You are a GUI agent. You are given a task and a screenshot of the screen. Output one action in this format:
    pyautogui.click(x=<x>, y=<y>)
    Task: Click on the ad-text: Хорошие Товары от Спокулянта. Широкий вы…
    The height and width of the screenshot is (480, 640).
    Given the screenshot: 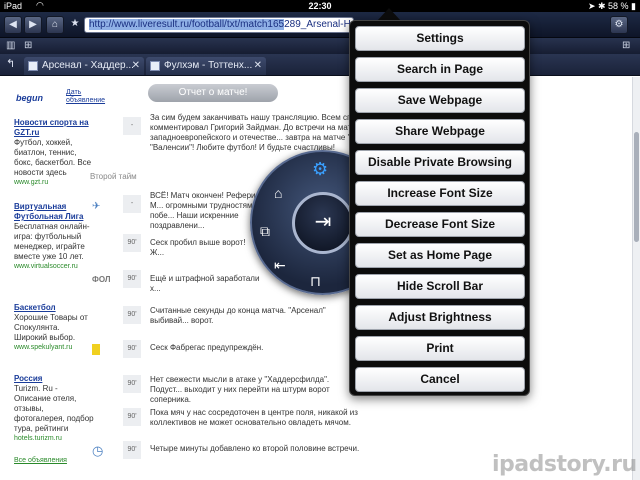 What is the action you would take?
    pyautogui.click(x=51, y=327)
    